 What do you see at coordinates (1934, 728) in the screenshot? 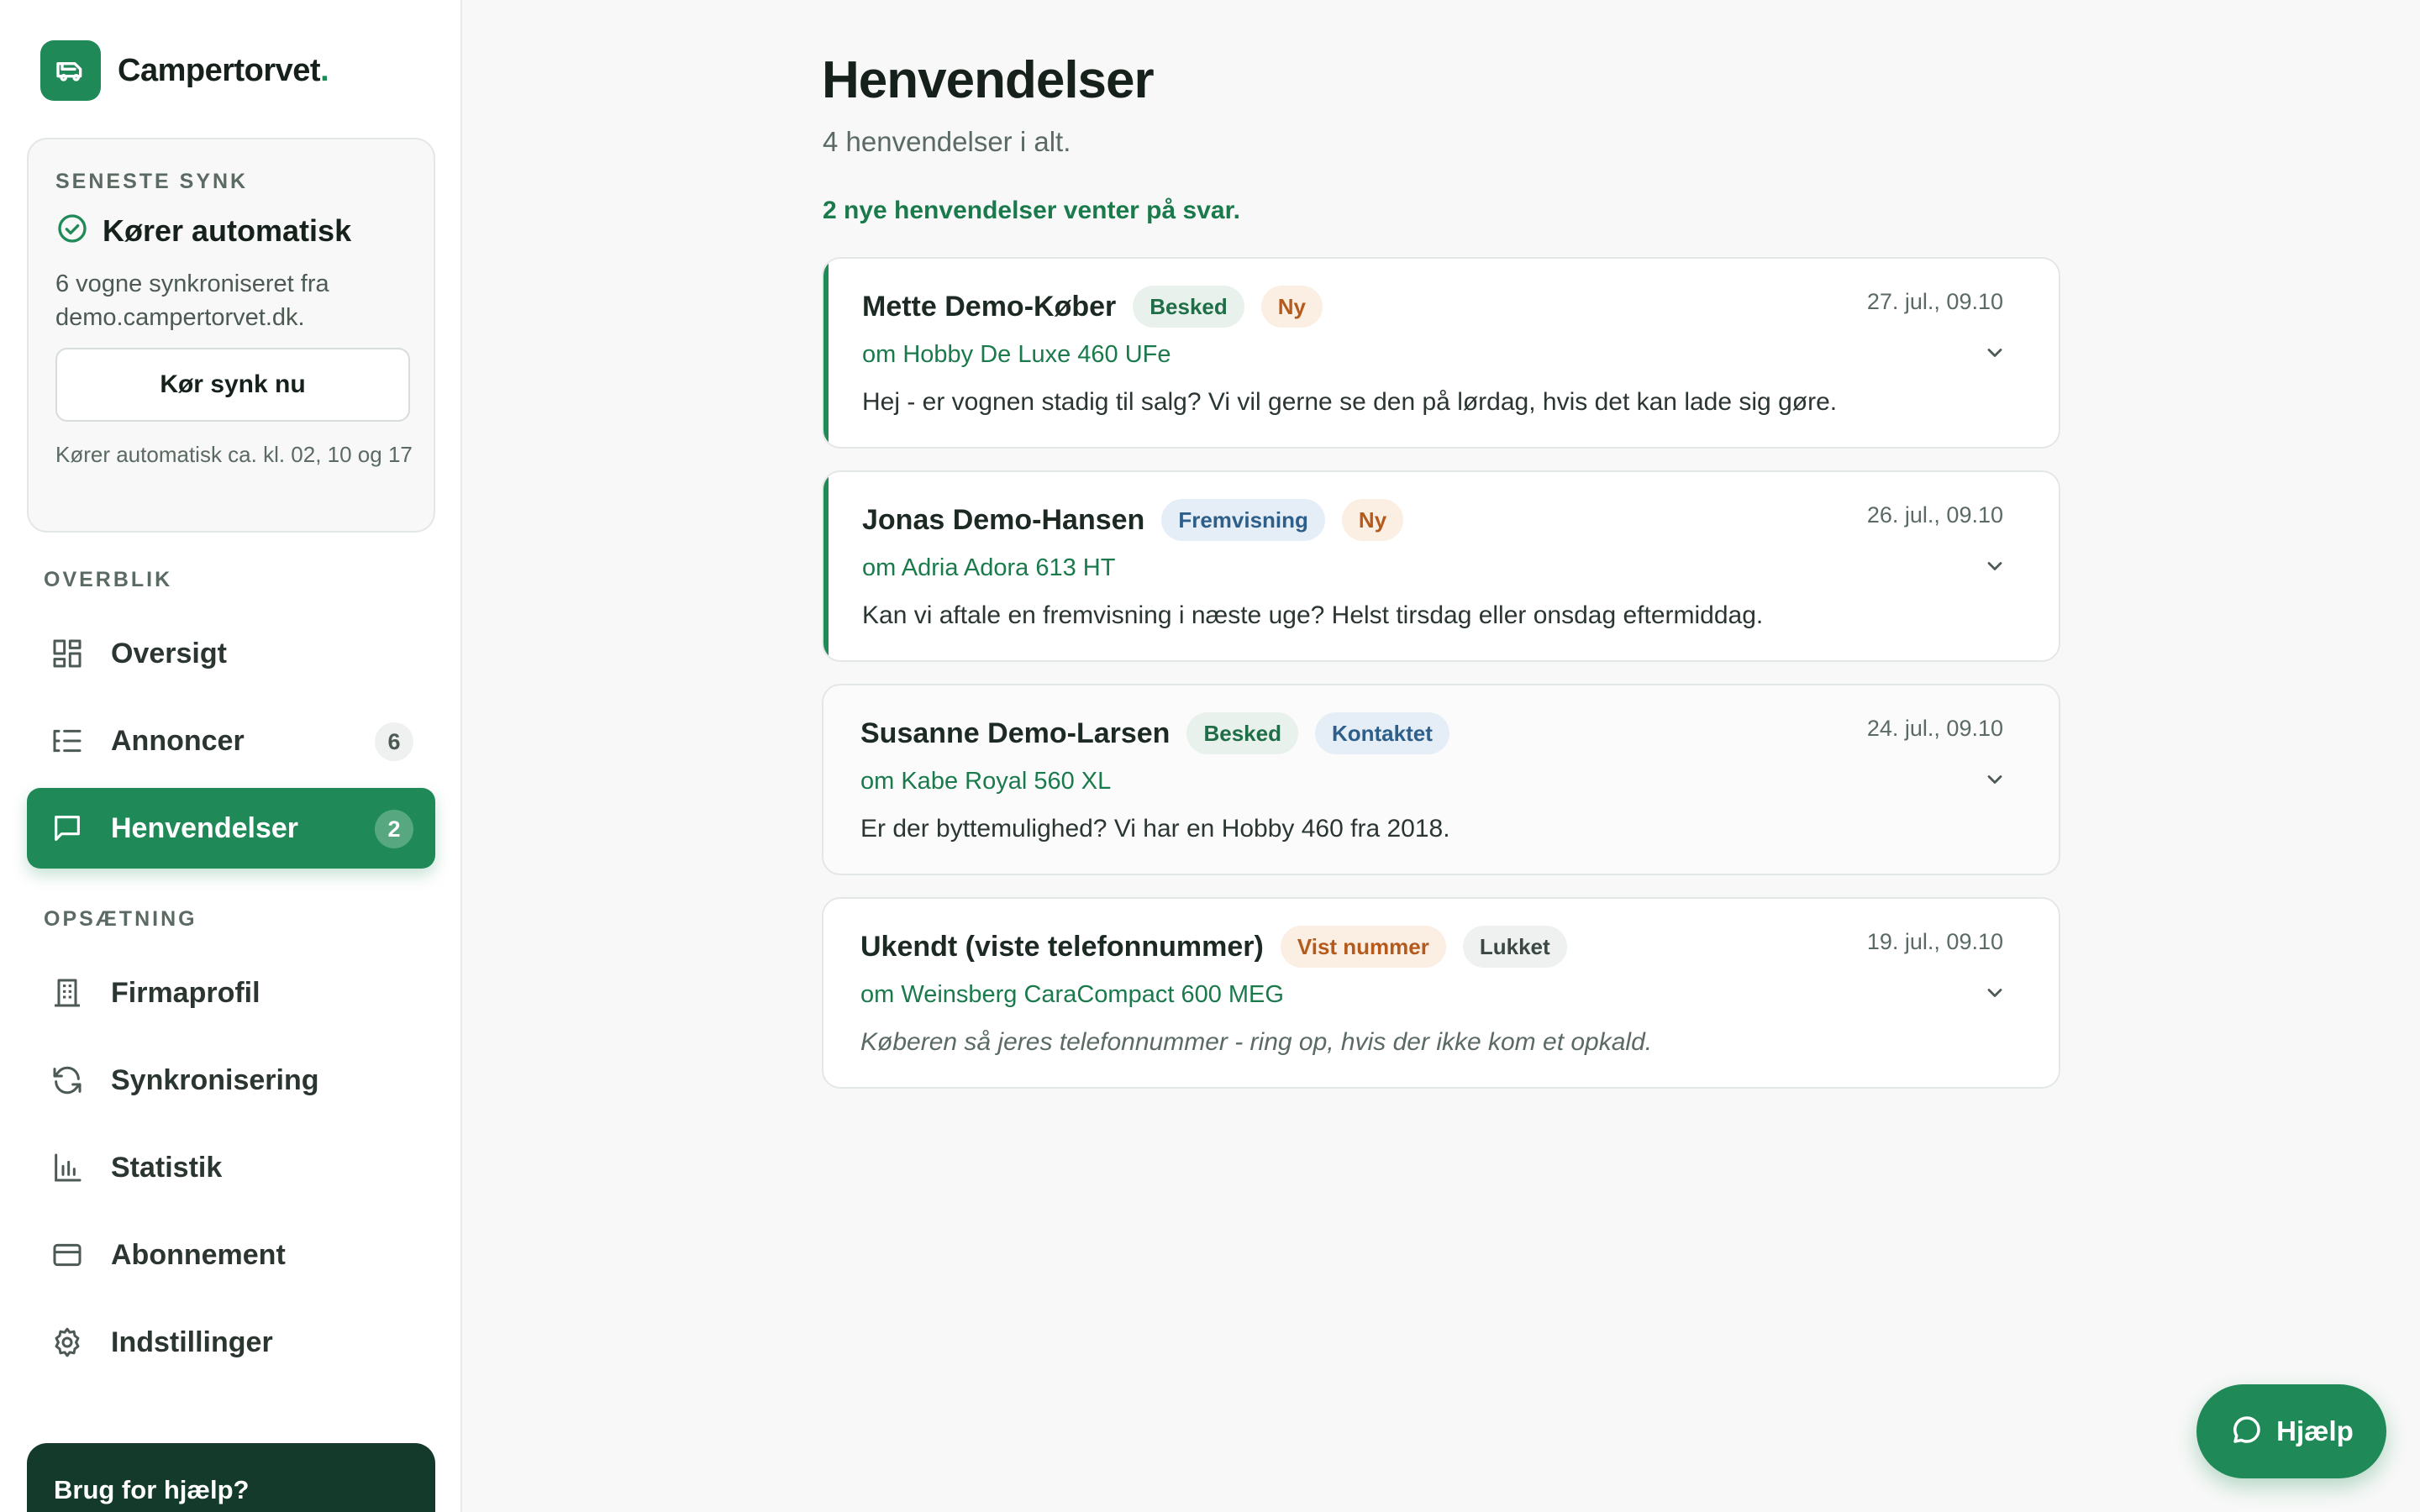
I see `inquiry-date: 24. jul., 09.10` at bounding box center [1934, 728].